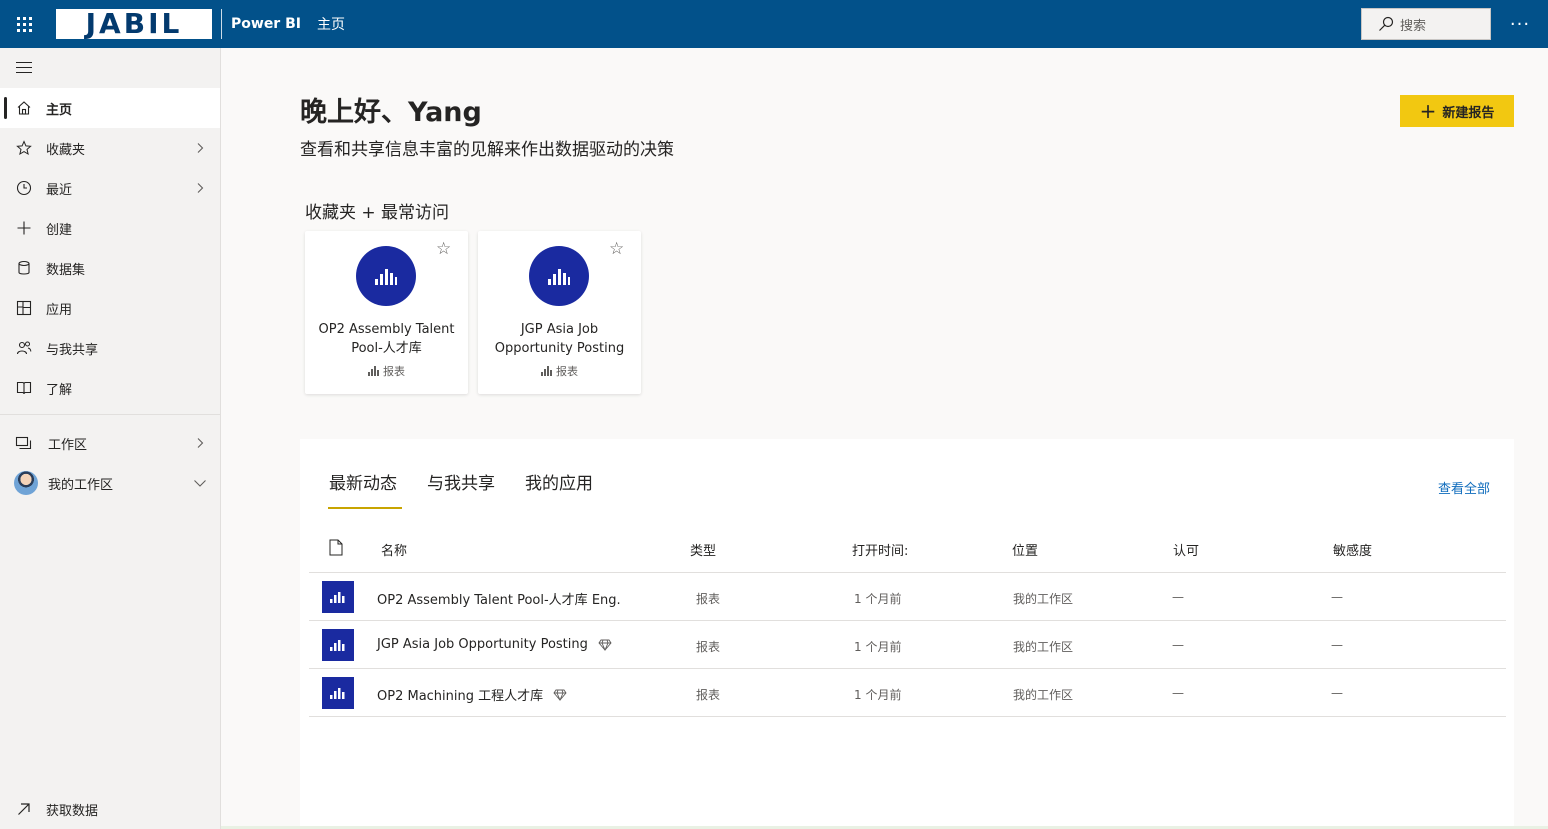  I want to click on company-logo: JABIL, so click(134, 24).